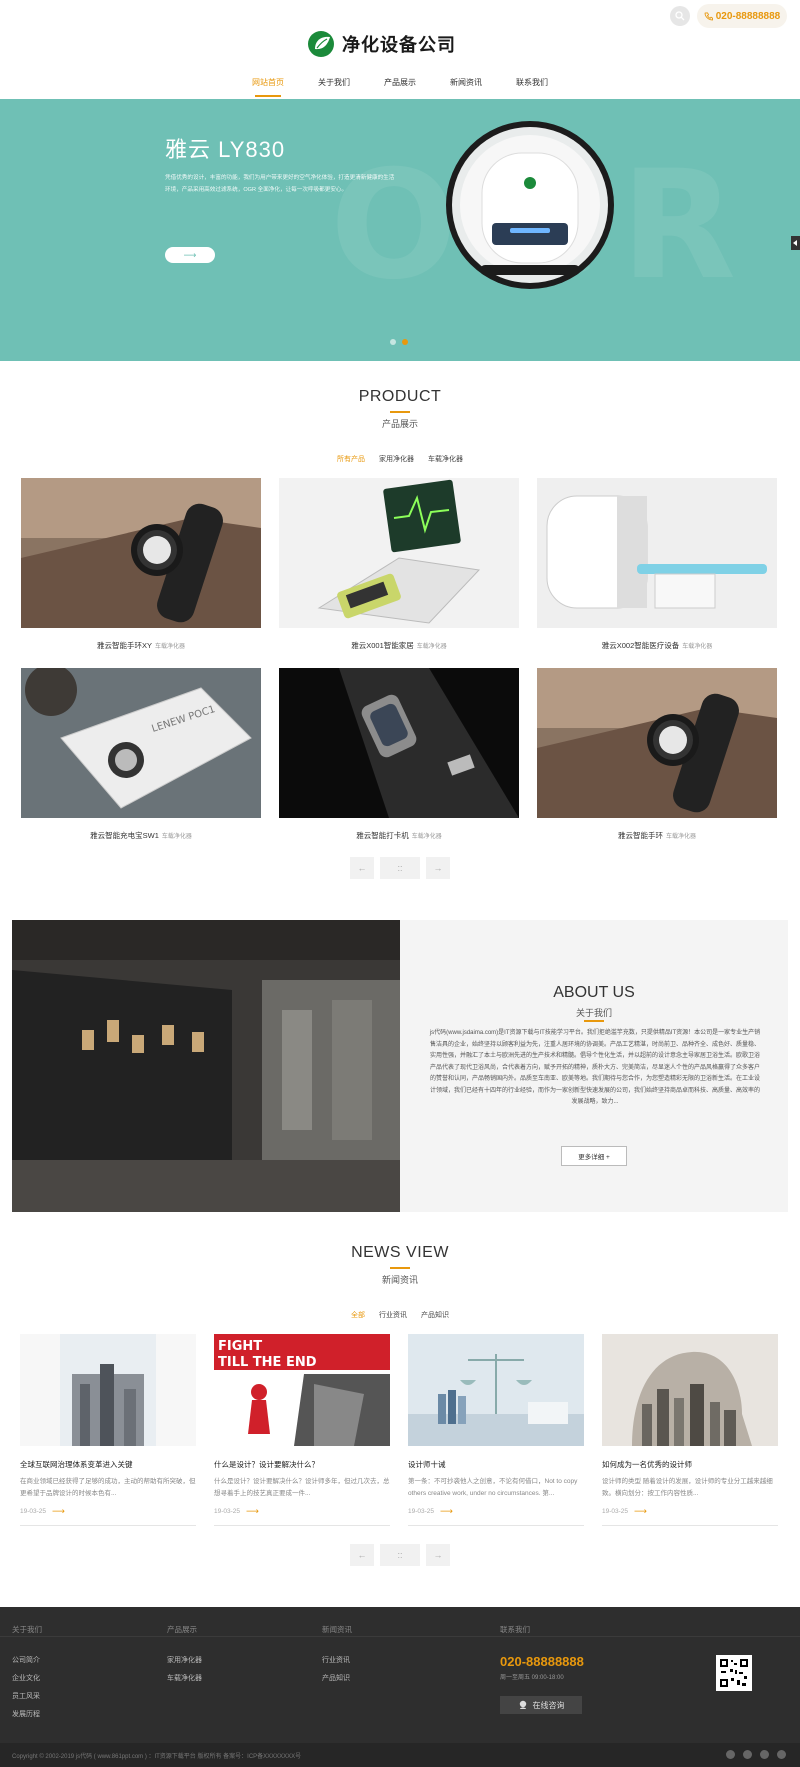 The height and width of the screenshot is (1767, 800). I want to click on news-title: 全球互联网治理体系变革进入关键, so click(108, 1464).